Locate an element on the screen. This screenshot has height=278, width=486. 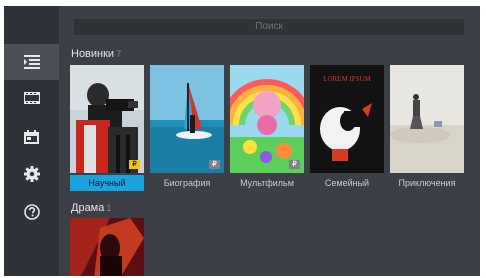
movie-card-family: LOREM IPSUM Семейный is located at coordinates (347, 130).